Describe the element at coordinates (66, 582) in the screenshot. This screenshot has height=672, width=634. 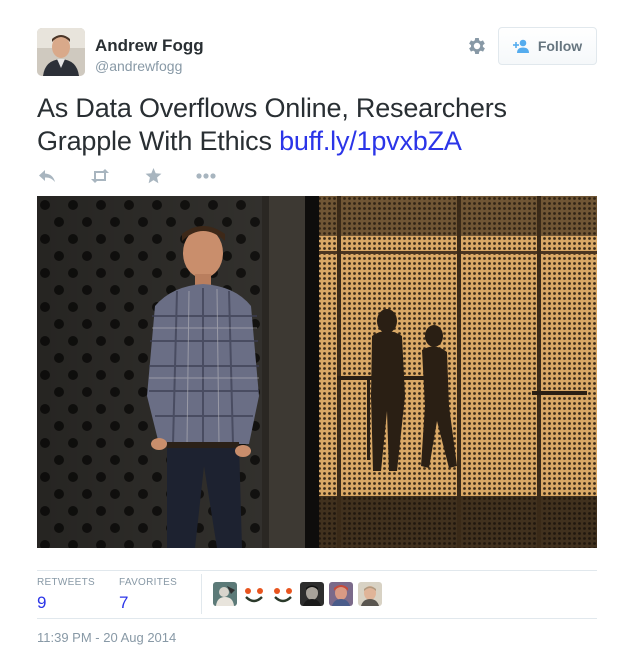
I see `retweets-label: RETWEETS` at that location.